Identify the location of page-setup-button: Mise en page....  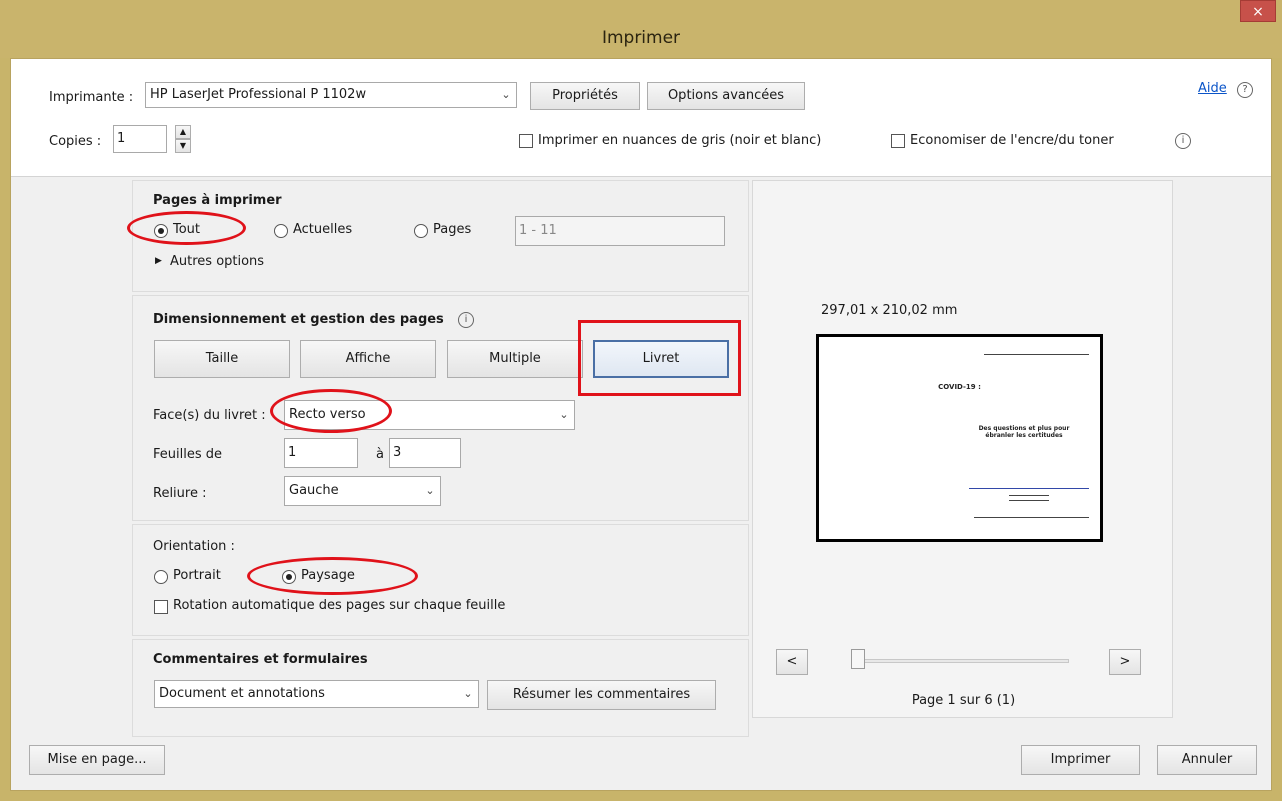
(97, 760).